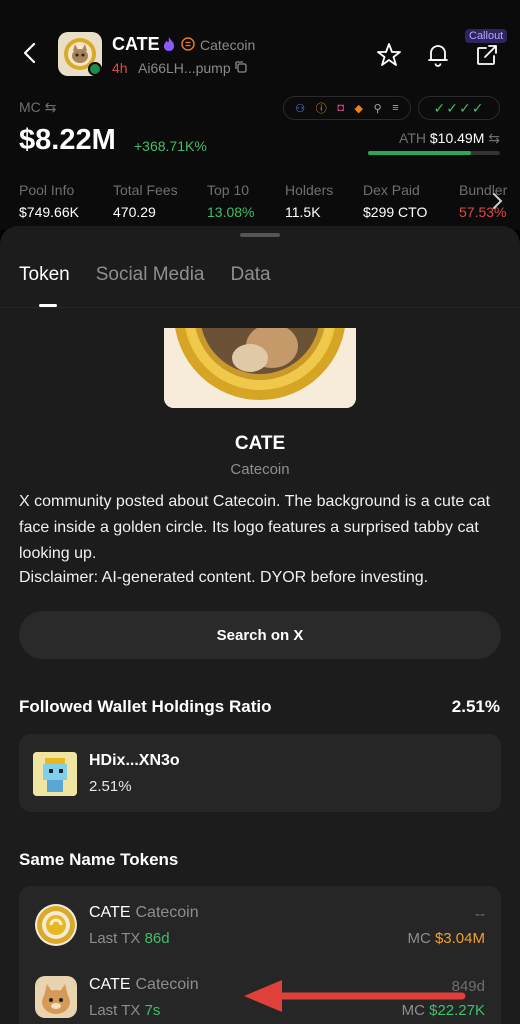 The height and width of the screenshot is (1024, 520). What do you see at coordinates (47, 190) in the screenshot?
I see `stat-label: Pool Info` at bounding box center [47, 190].